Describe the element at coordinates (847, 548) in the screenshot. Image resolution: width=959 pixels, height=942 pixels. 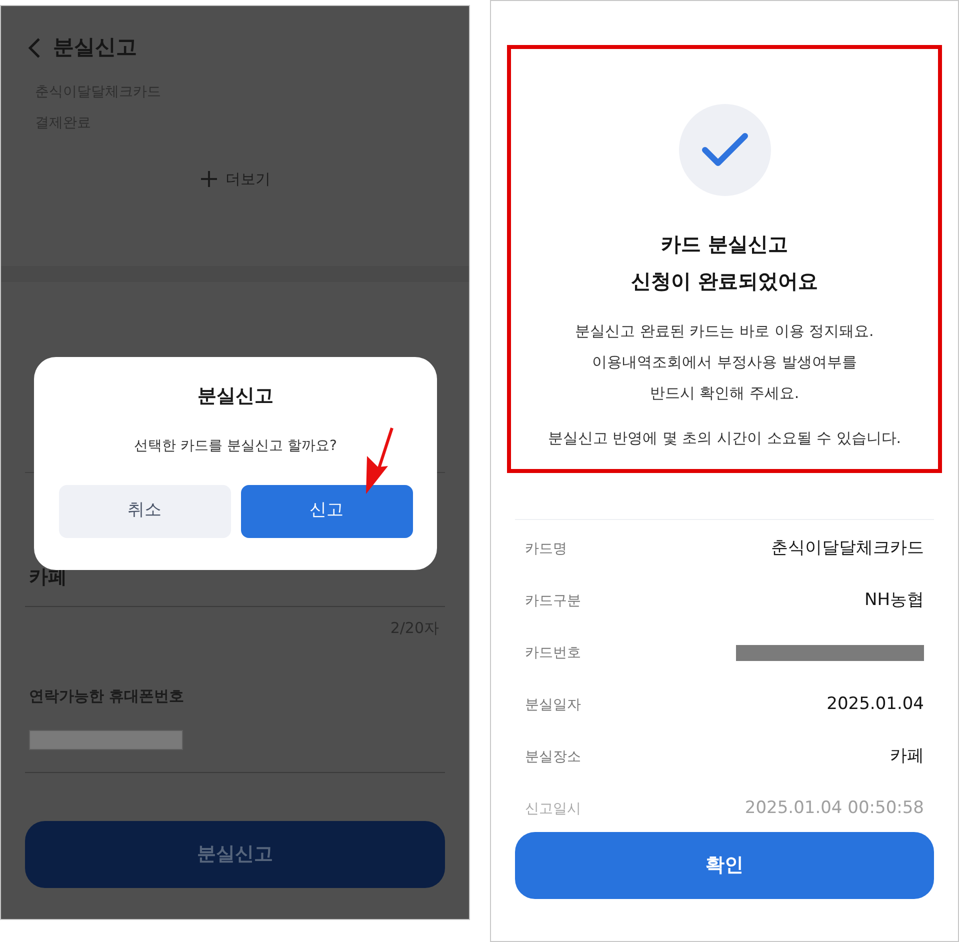
I see `detail-value: 춘식이달달체크카드` at that location.